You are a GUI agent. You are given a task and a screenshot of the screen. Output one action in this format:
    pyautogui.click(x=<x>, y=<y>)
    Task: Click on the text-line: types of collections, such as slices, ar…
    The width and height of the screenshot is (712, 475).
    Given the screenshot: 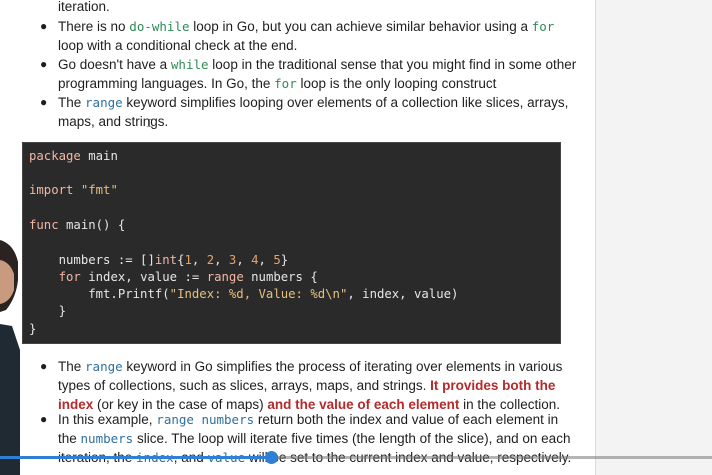 What is the action you would take?
    pyautogui.click(x=307, y=385)
    